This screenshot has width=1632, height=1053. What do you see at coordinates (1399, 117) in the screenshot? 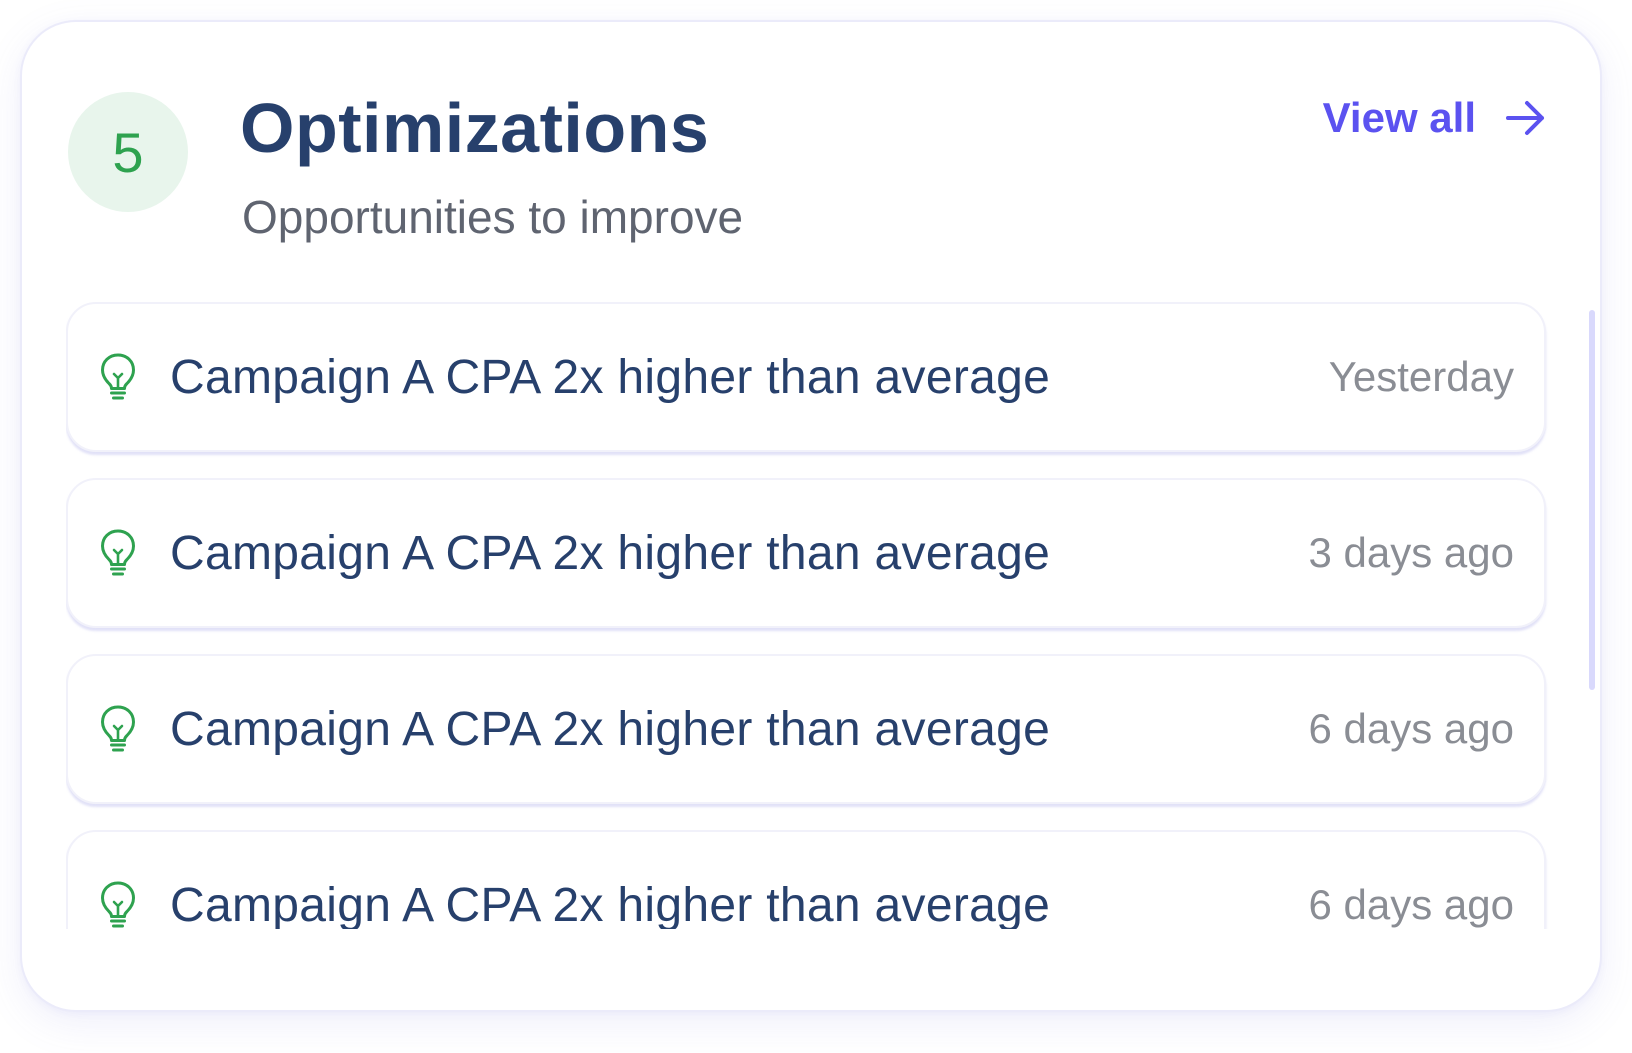
I see `view-all-label: View all` at bounding box center [1399, 117].